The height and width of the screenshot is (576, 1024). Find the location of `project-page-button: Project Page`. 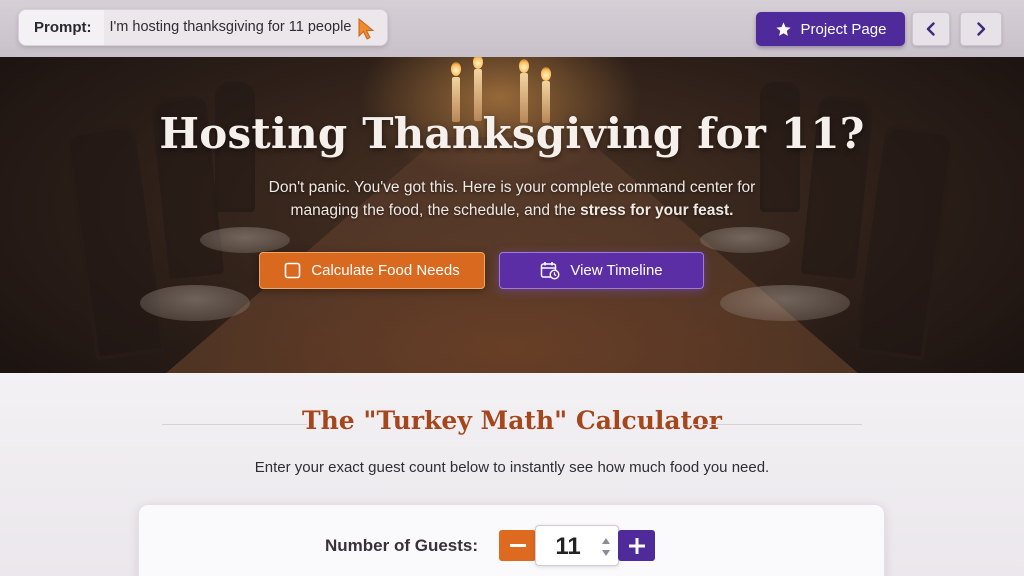

project-page-button: Project Page is located at coordinates (830, 29).